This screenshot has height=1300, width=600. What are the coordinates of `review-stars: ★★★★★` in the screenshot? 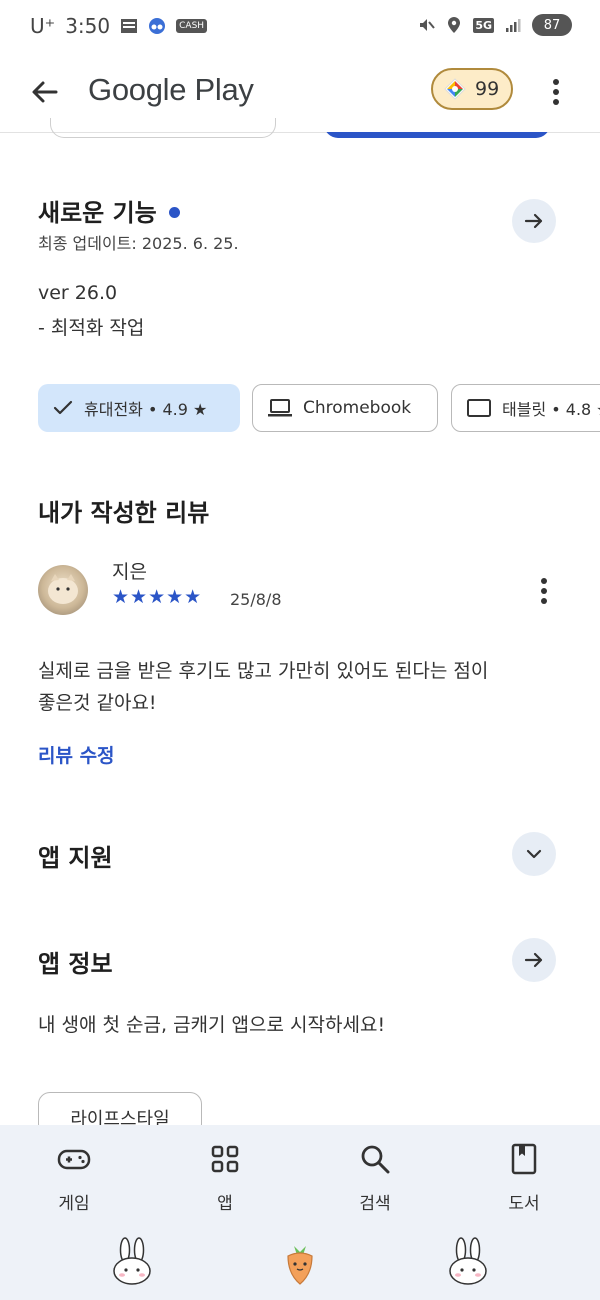 It's located at (157, 597).